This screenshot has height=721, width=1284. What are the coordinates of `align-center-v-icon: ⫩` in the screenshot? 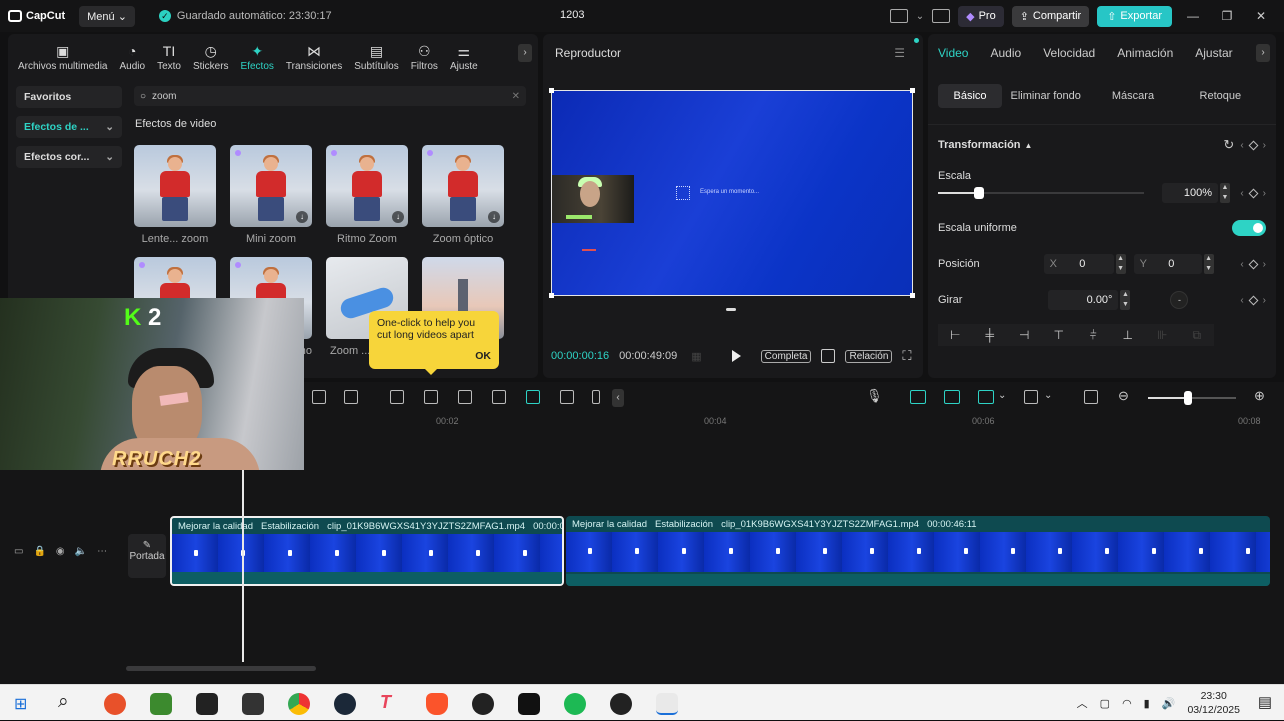 It's located at (1093, 335).